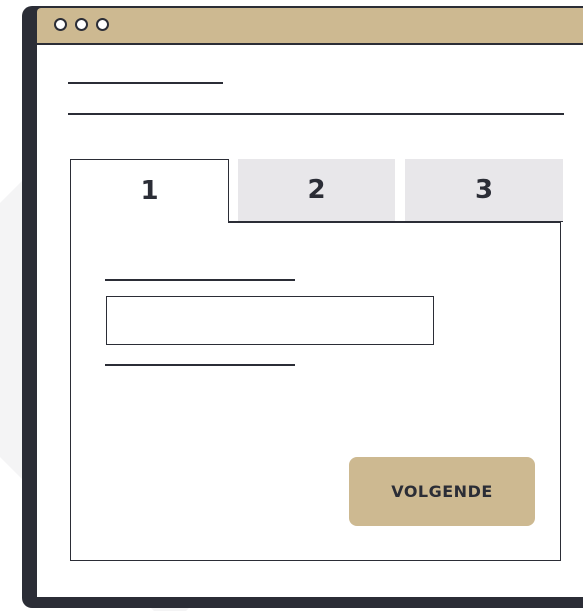 This screenshot has height=611, width=583. What do you see at coordinates (200, 365) in the screenshot?
I see `field-help-placeholder` at bounding box center [200, 365].